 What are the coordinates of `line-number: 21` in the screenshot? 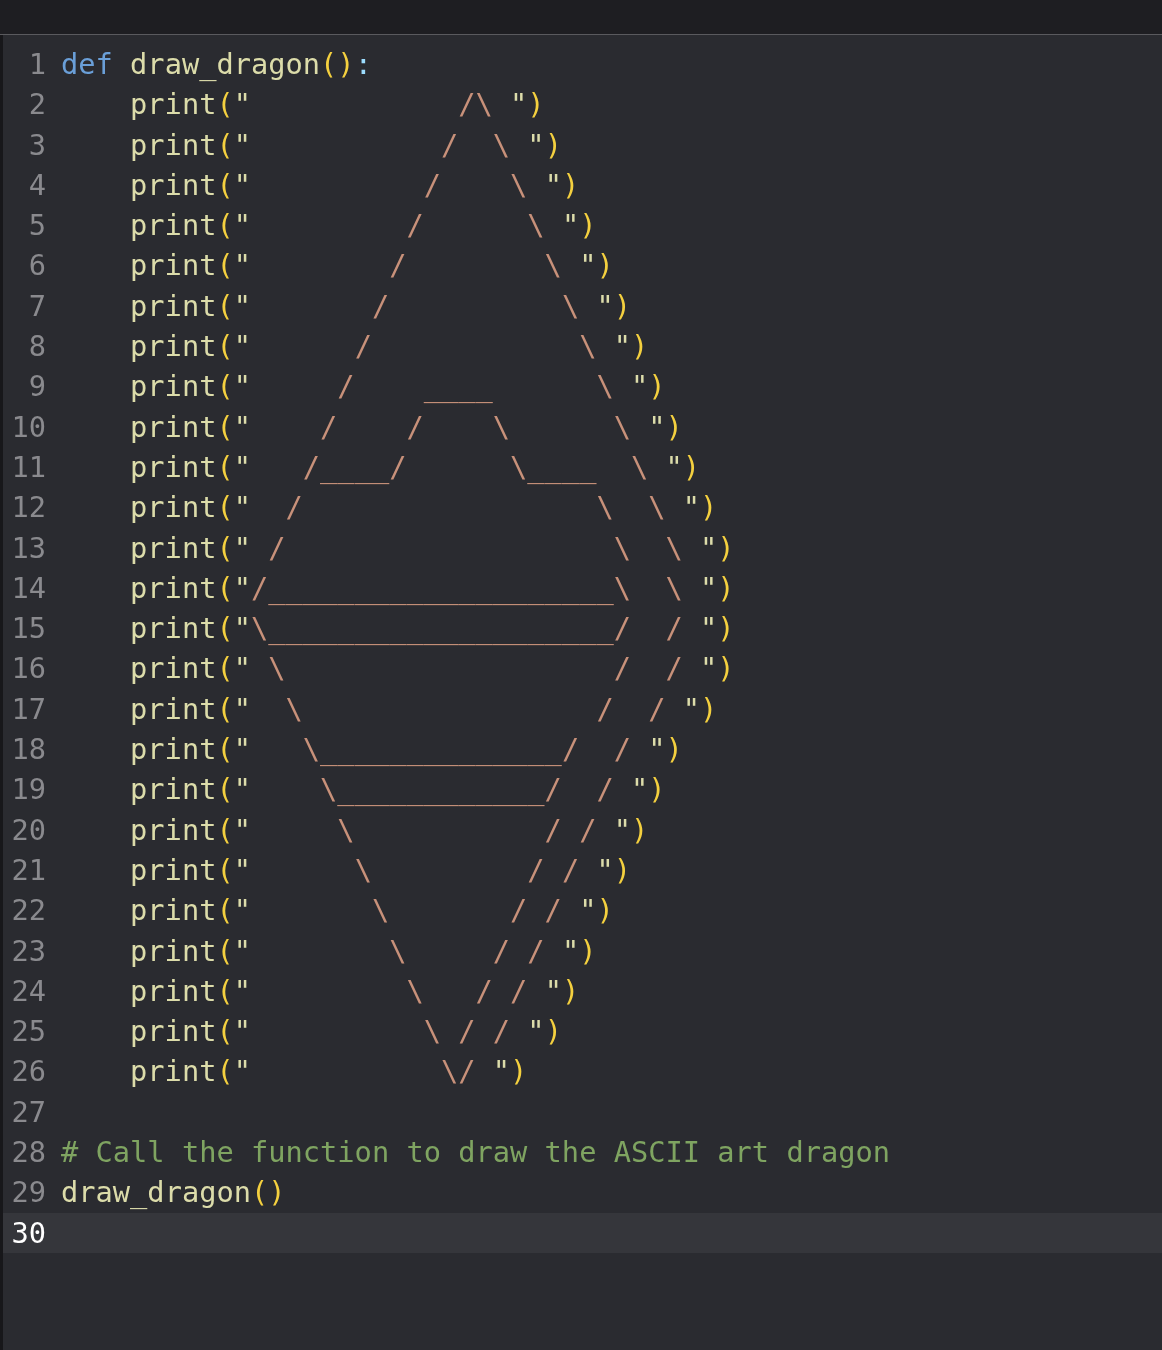 It's located at (28, 870).